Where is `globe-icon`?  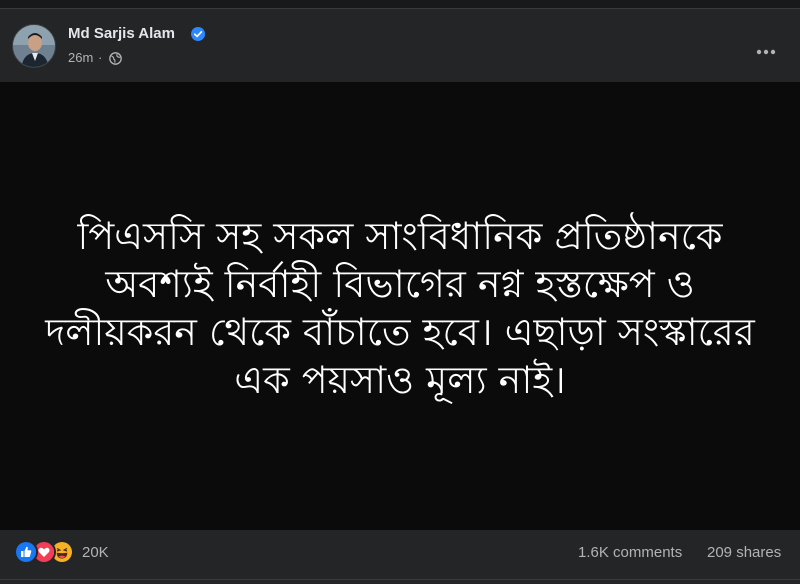 globe-icon is located at coordinates (115, 58).